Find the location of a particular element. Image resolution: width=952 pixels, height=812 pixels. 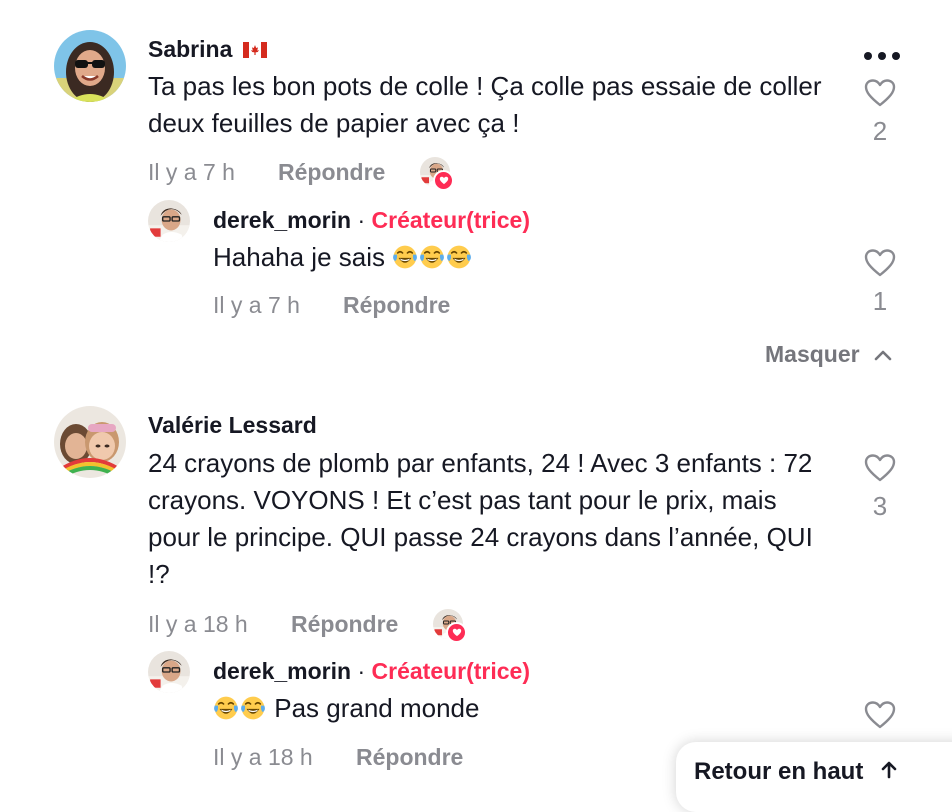

more-options-icon is located at coordinates (882, 54).